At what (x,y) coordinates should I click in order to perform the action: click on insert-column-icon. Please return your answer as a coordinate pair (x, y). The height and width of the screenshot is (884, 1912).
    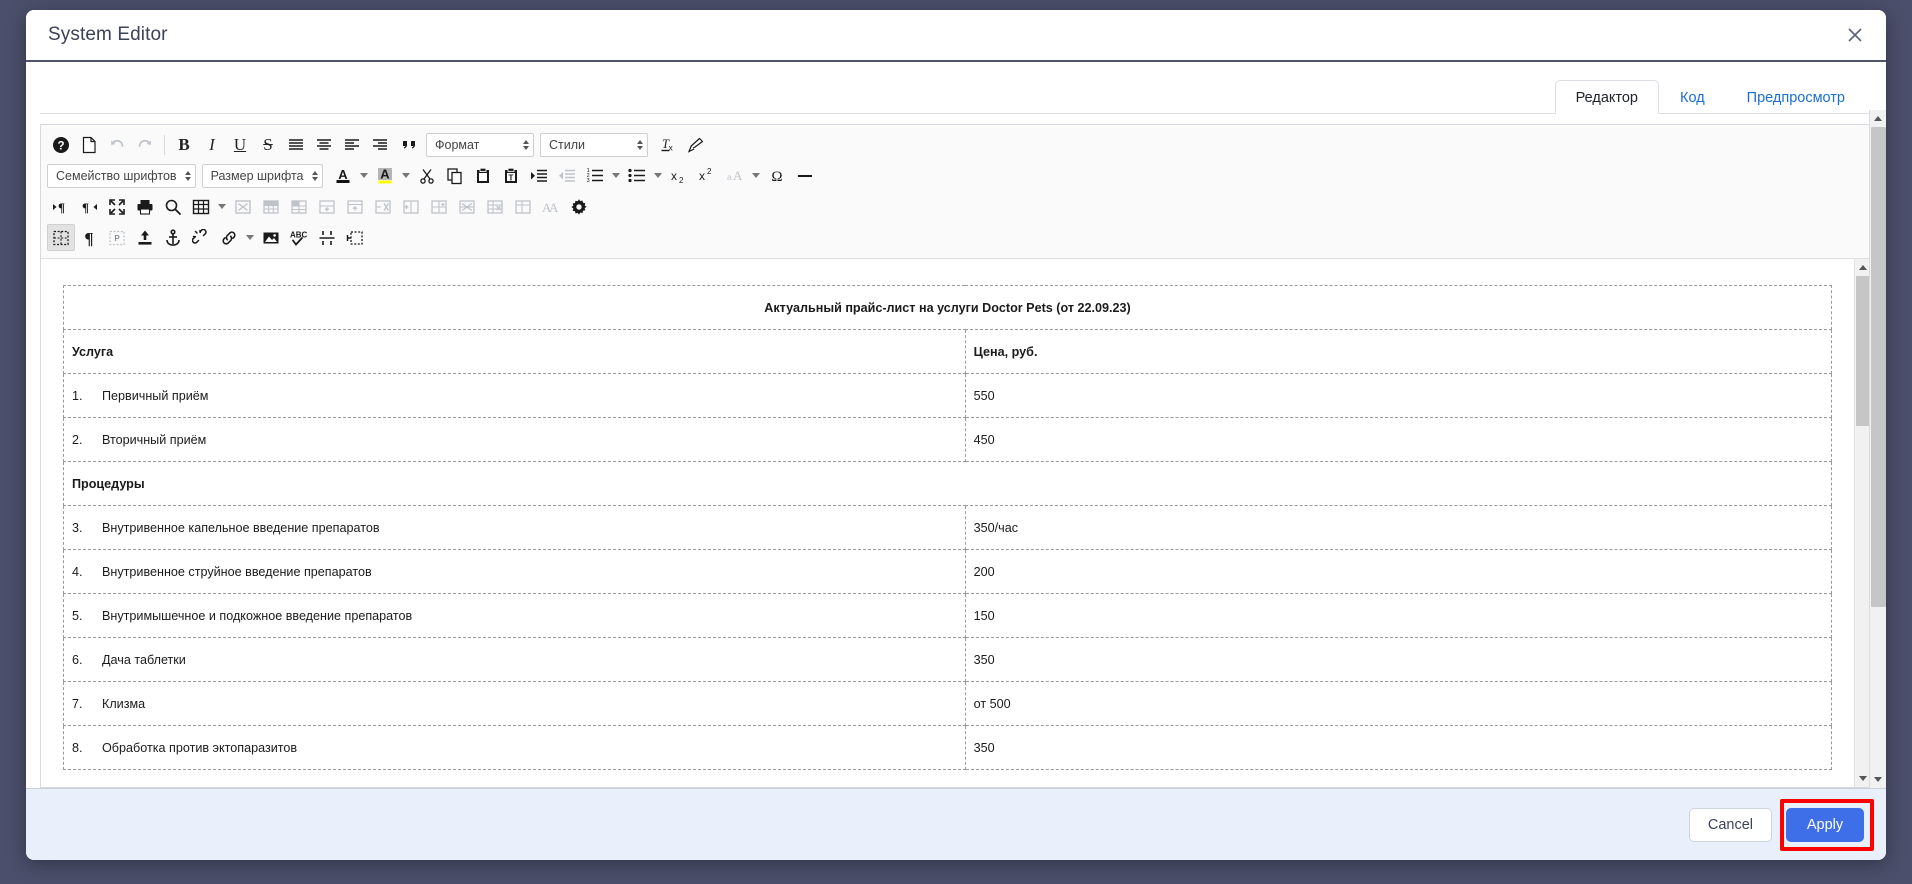
    Looking at the image, I should click on (467, 206).